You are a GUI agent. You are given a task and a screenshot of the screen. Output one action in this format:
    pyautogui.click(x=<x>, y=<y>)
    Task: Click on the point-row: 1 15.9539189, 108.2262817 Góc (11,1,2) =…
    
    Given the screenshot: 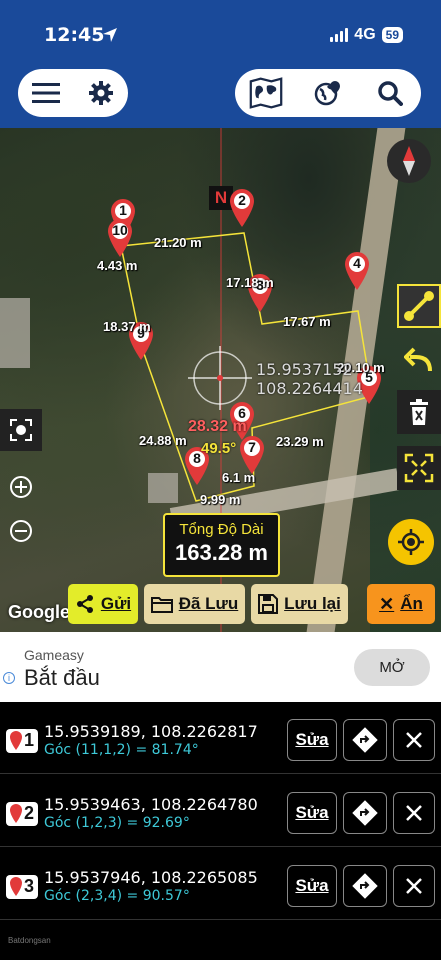 What is the action you would take?
    pyautogui.click(x=220, y=738)
    